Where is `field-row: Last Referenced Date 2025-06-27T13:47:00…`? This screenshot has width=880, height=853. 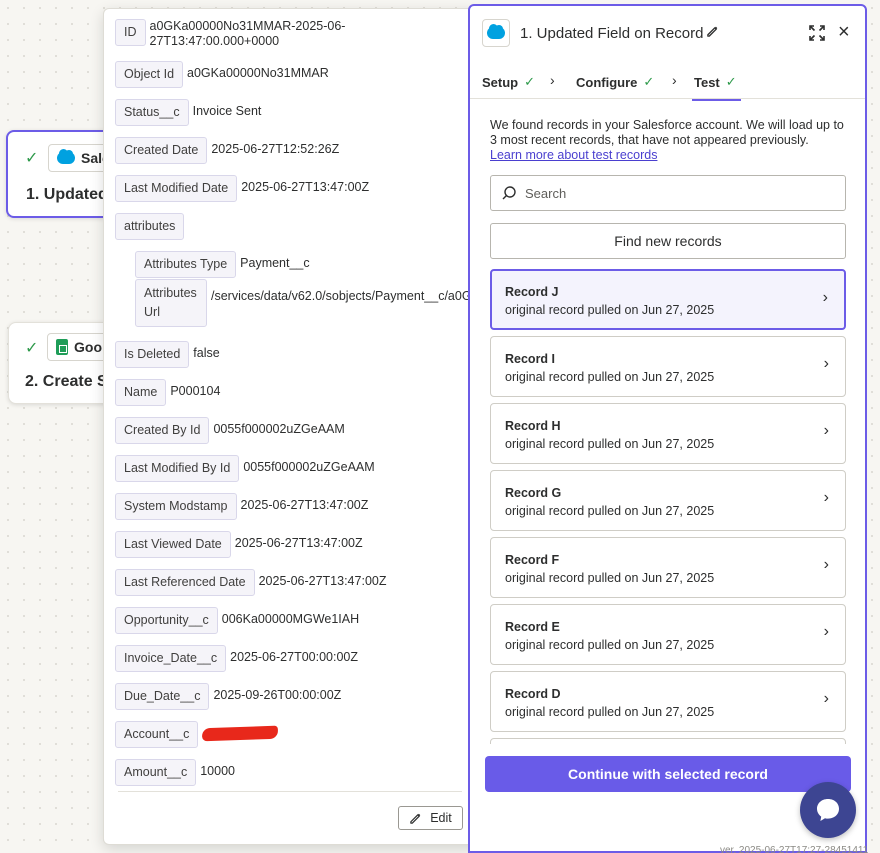 field-row: Last Referenced Date 2025-06-27T13:47:00… is located at coordinates (250, 582).